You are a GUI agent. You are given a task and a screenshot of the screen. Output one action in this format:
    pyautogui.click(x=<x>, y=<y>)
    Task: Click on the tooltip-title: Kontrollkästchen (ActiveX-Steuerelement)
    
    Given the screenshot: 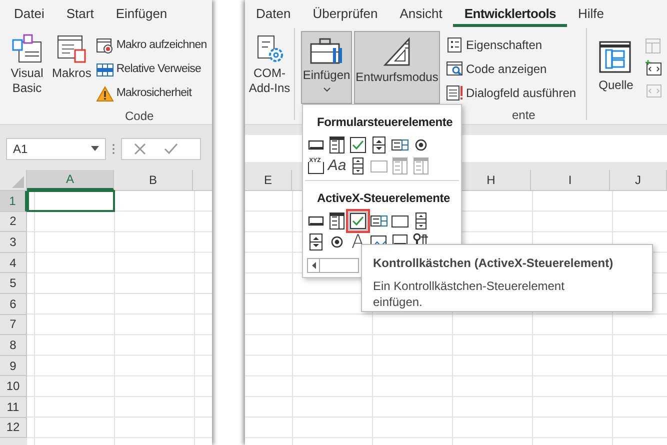 What is the action you would take?
    pyautogui.click(x=493, y=263)
    